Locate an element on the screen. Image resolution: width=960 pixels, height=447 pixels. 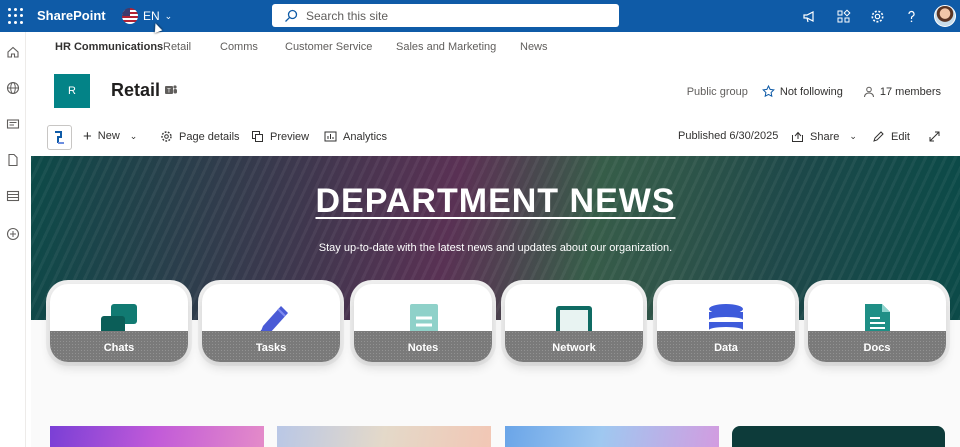
new-button: + New ⌄ is located at coordinates (110, 136).